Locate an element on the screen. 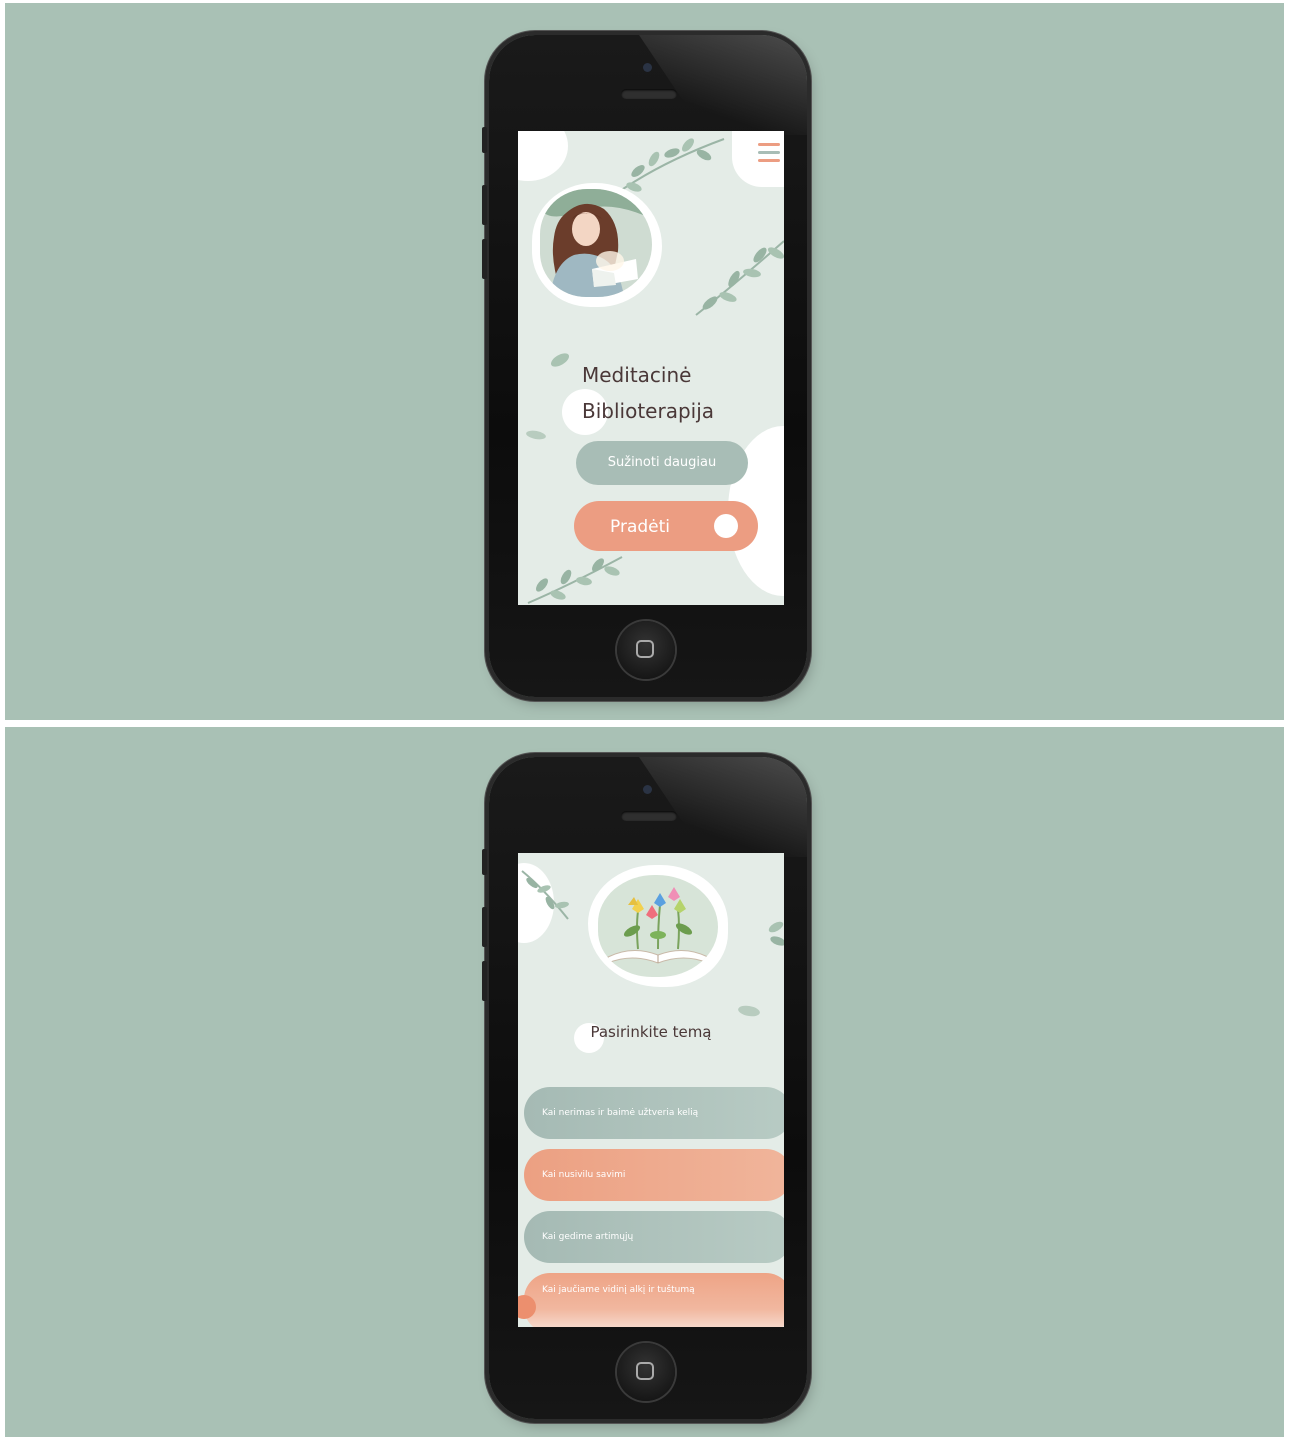 Image resolution: width=1292 pixels, height=1441 pixels. woman-reading-icon is located at coordinates (596, 243).